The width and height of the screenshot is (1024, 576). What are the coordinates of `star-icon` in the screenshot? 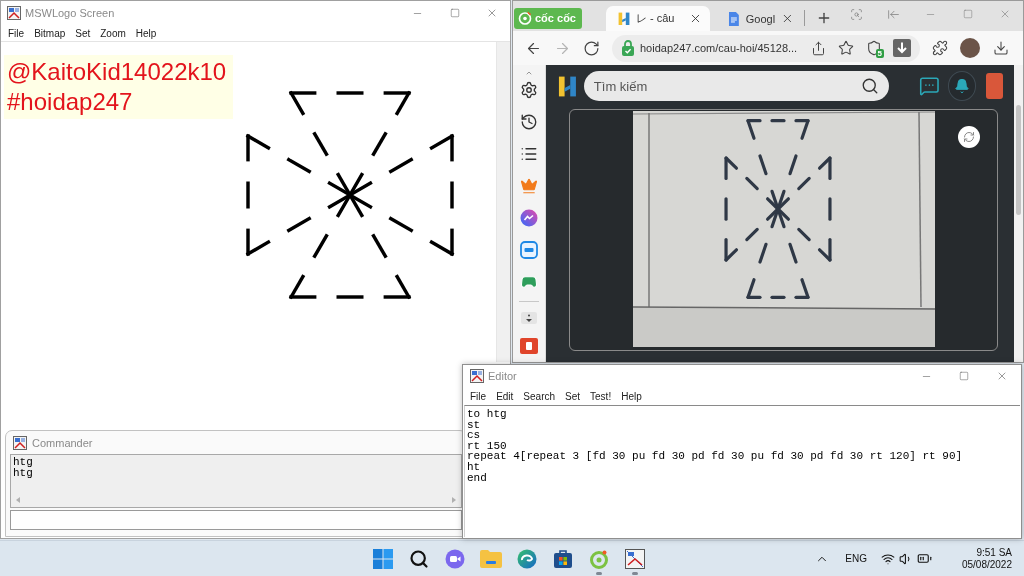 It's located at (846, 48).